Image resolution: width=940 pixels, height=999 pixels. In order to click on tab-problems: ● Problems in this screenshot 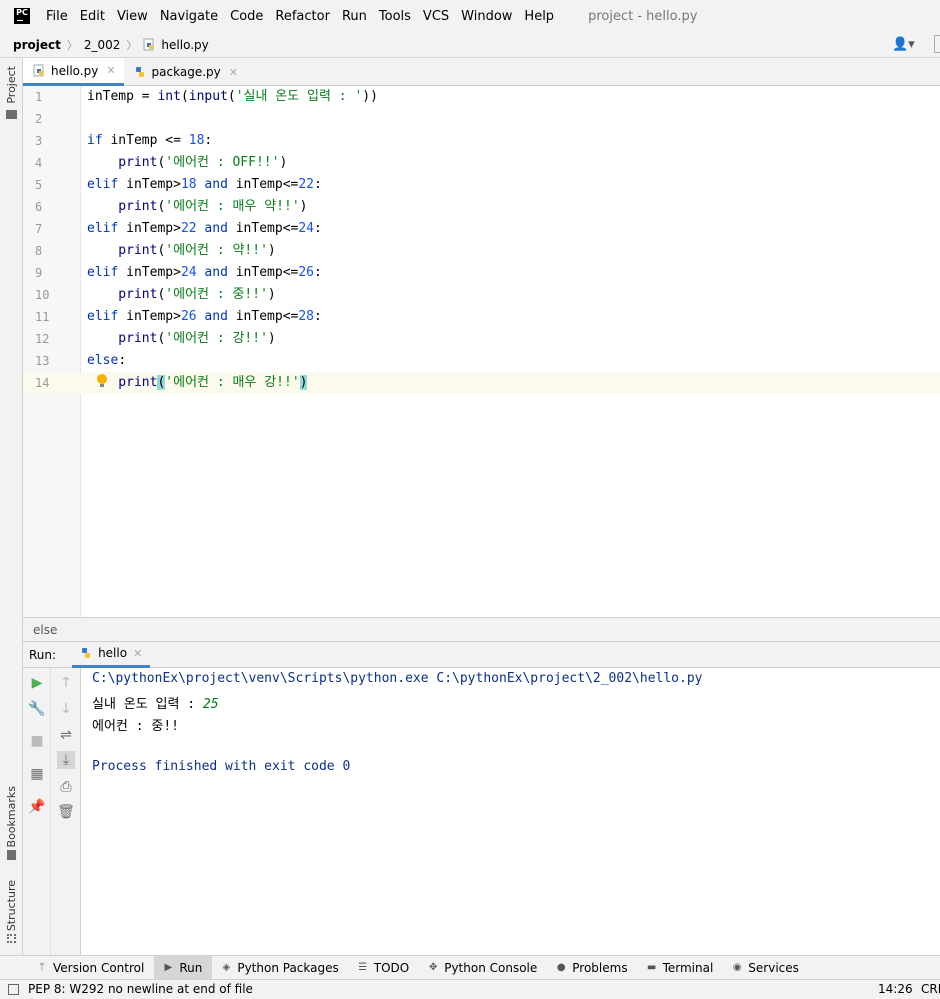, I will do `click(592, 968)`.